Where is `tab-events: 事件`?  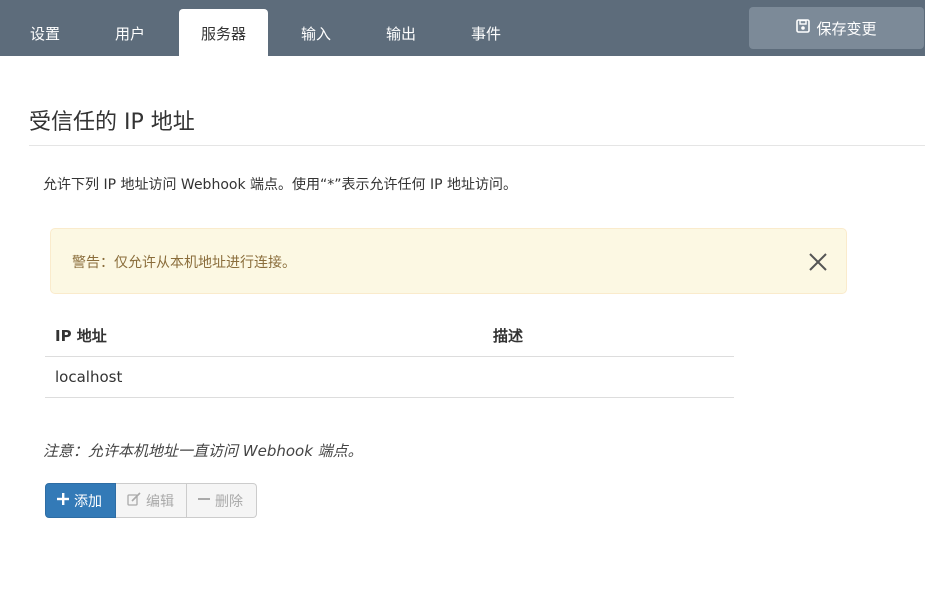 tab-events: 事件 is located at coordinates (486, 32).